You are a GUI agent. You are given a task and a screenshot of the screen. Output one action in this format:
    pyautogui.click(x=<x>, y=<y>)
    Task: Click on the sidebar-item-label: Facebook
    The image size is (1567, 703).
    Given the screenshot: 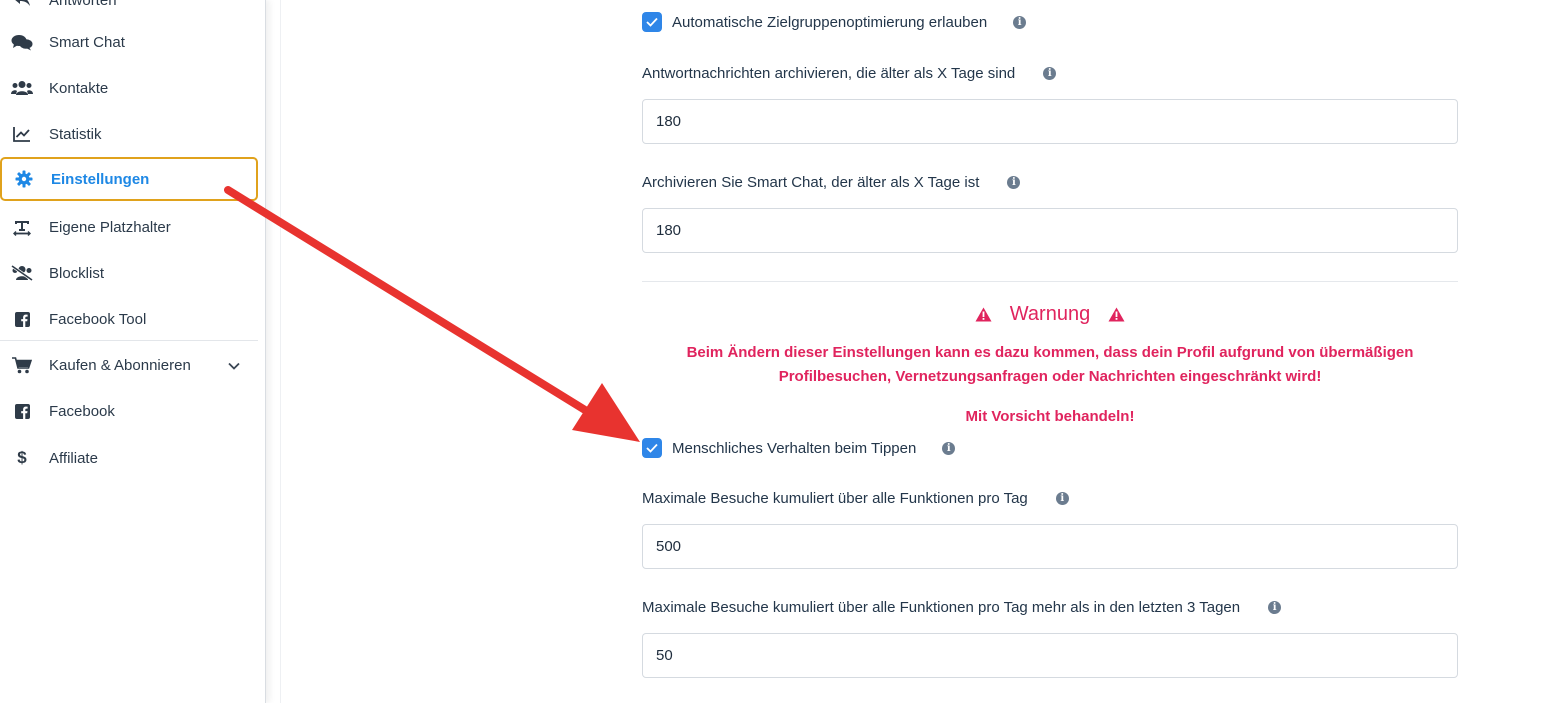 What is the action you would take?
    pyautogui.click(x=82, y=411)
    